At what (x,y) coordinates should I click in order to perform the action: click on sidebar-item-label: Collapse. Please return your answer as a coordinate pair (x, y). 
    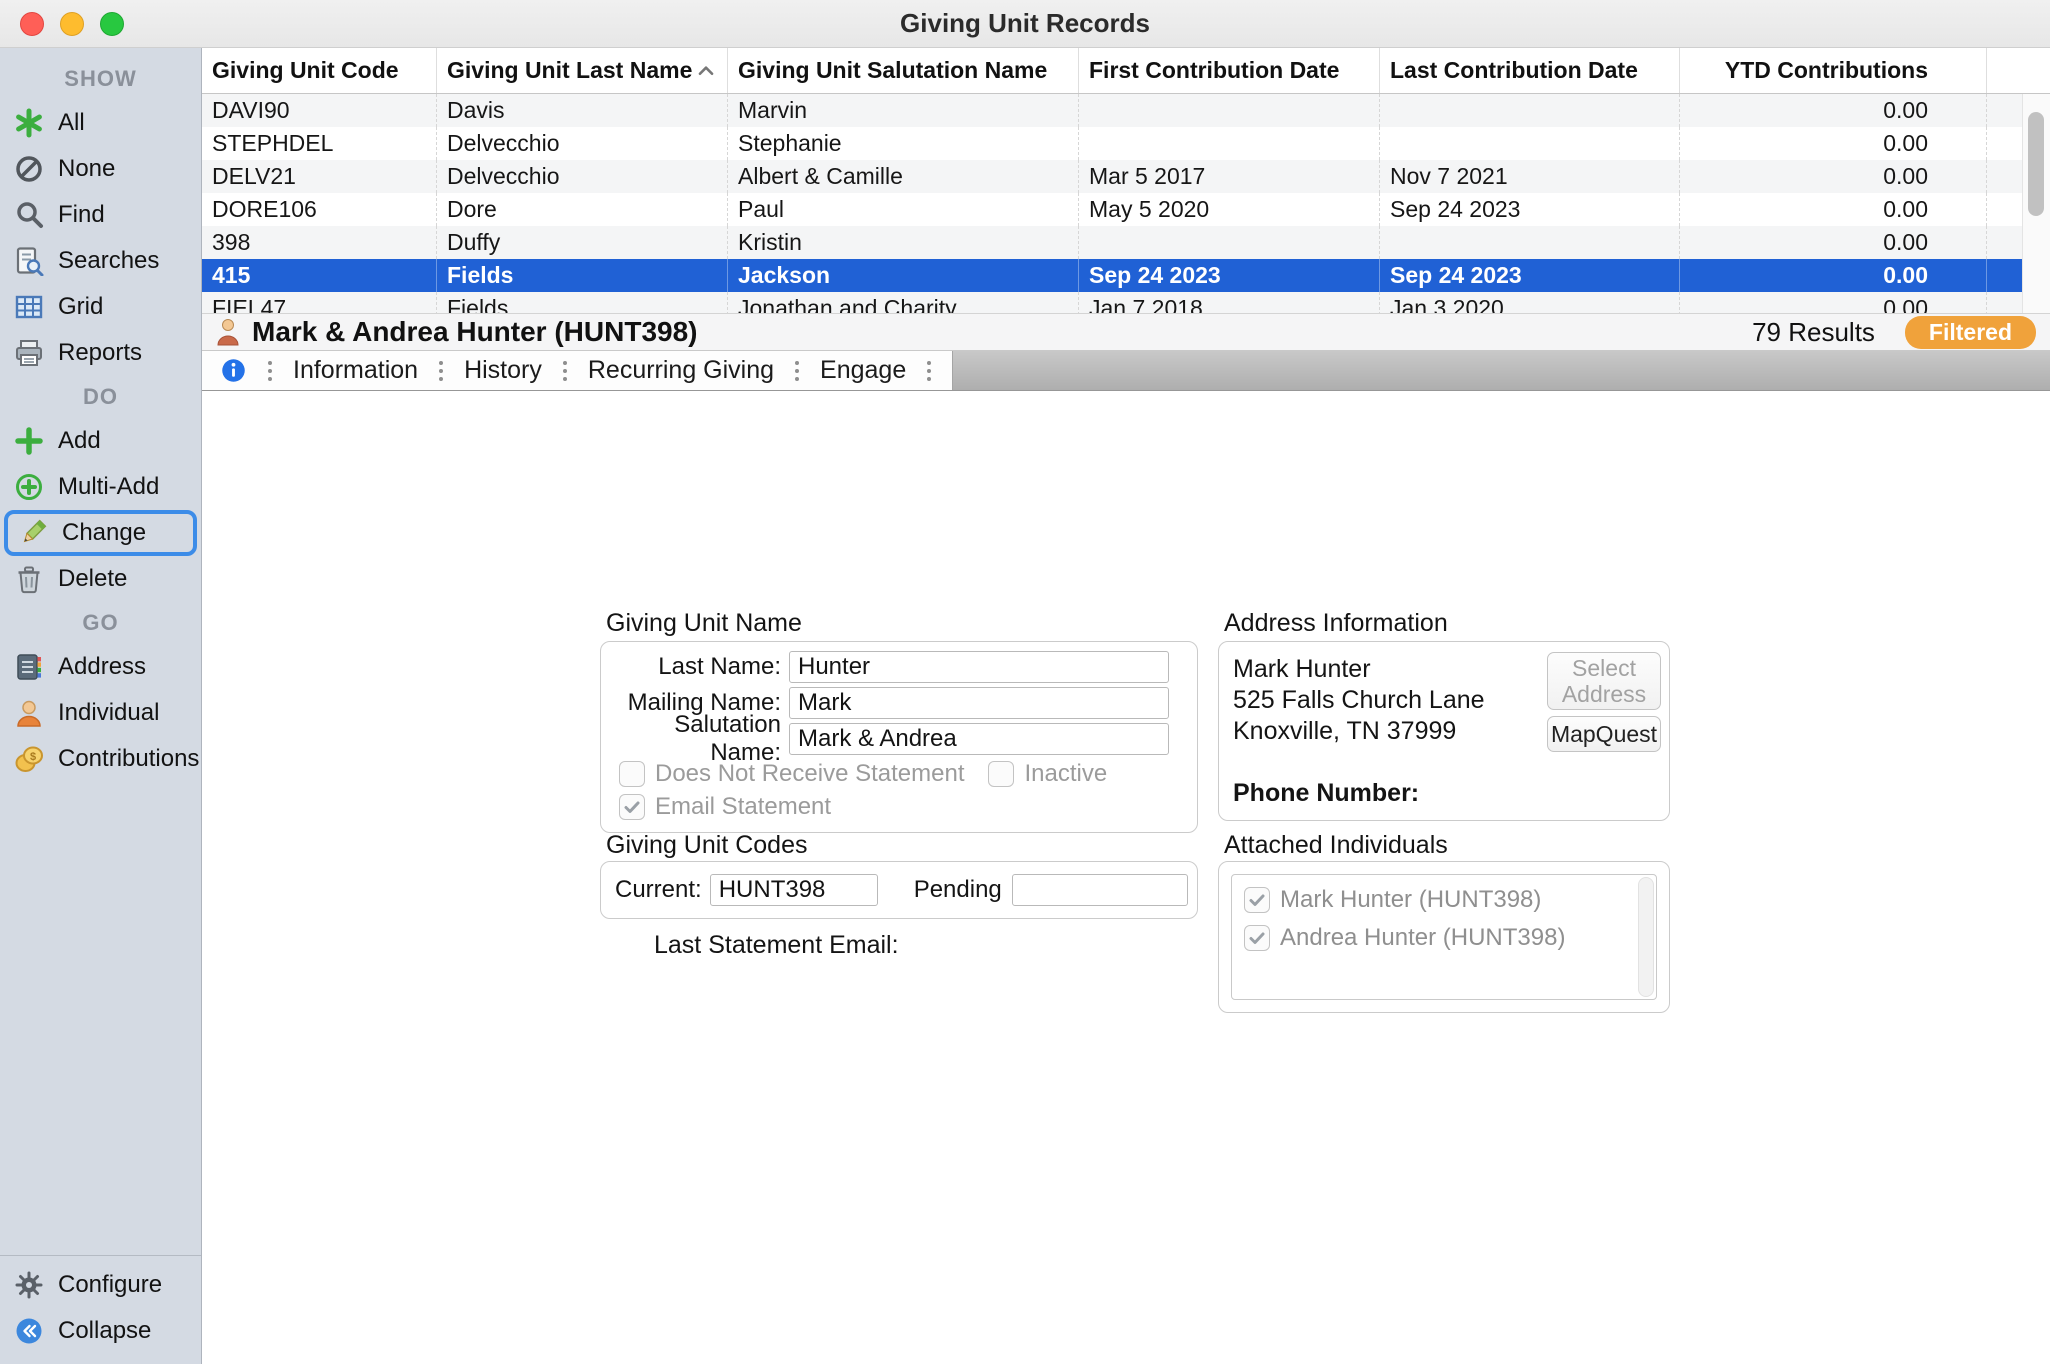
    Looking at the image, I should click on (105, 1330).